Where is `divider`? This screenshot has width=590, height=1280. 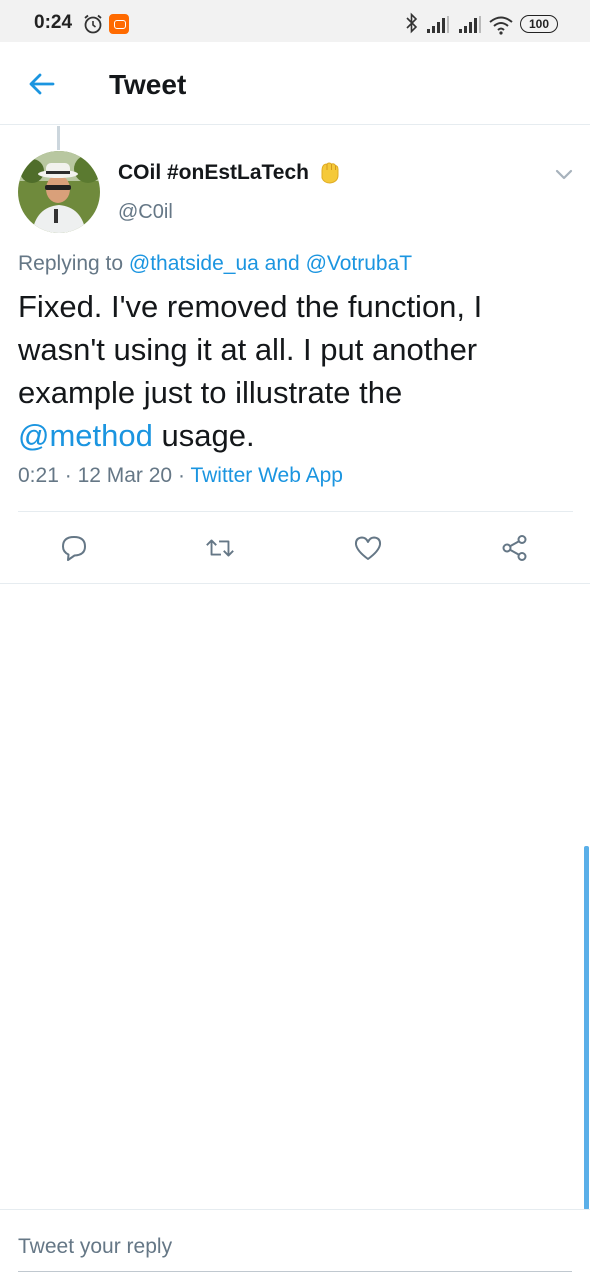
divider is located at coordinates (295, 583).